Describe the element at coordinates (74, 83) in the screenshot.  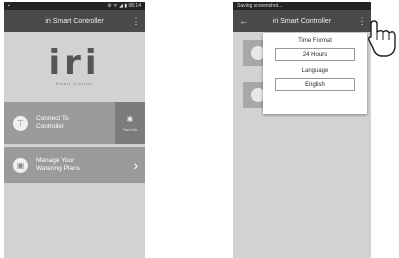
I see `logo-subtitle: Smart Control` at that location.